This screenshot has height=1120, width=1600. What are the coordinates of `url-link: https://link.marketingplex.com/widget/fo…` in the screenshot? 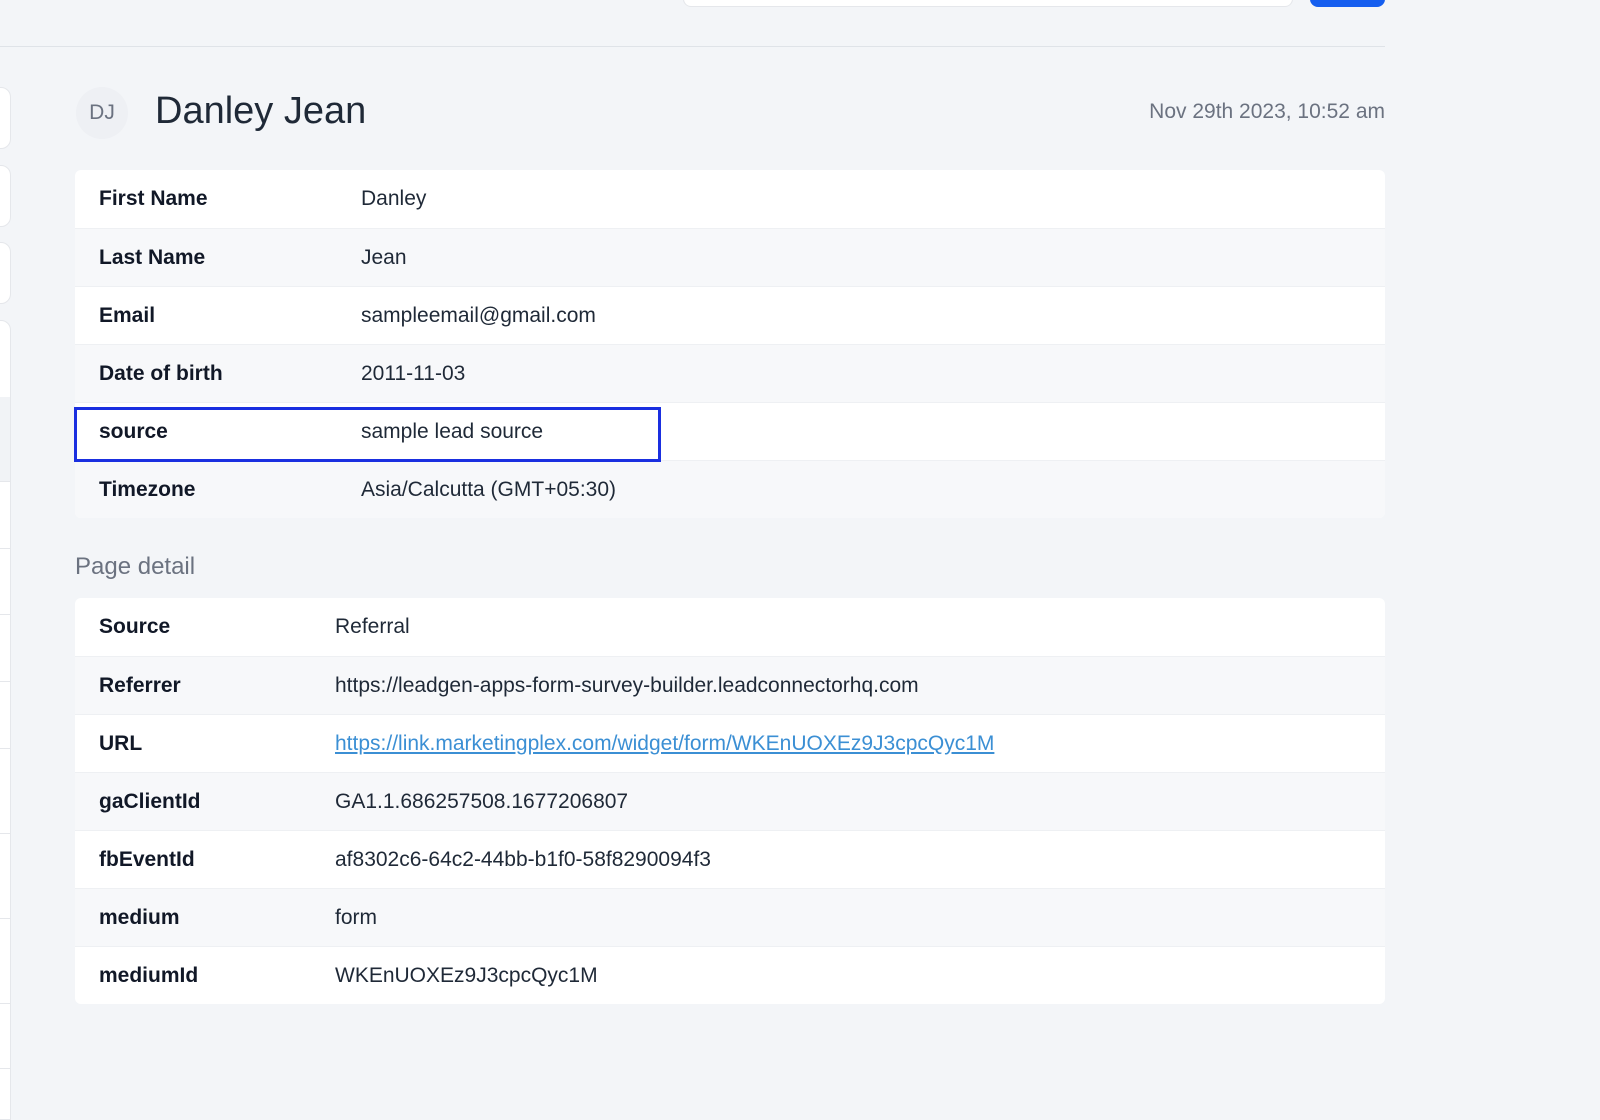 It's located at (664, 744).